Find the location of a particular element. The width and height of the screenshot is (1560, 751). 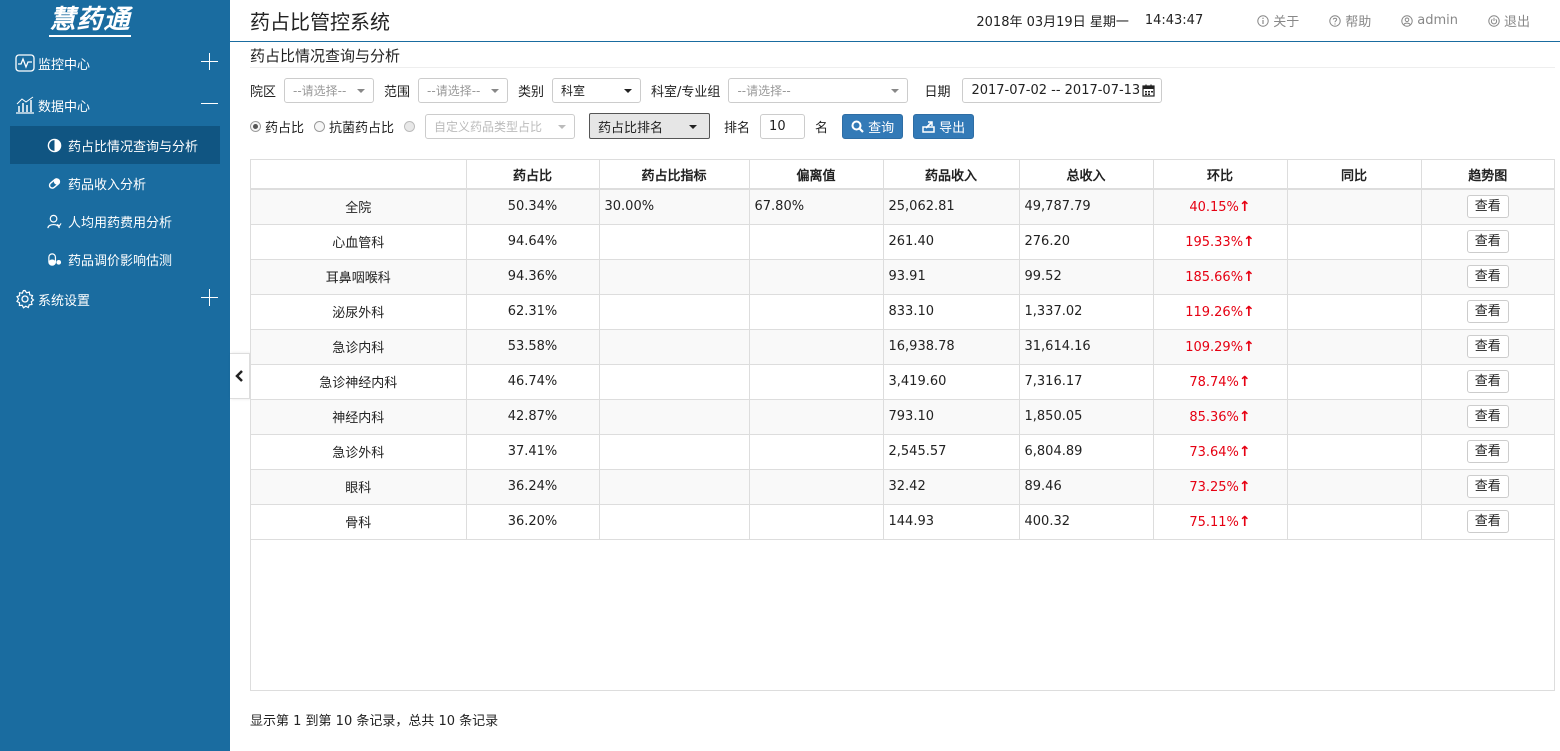

pulse-icon is located at coordinates (25, 63).